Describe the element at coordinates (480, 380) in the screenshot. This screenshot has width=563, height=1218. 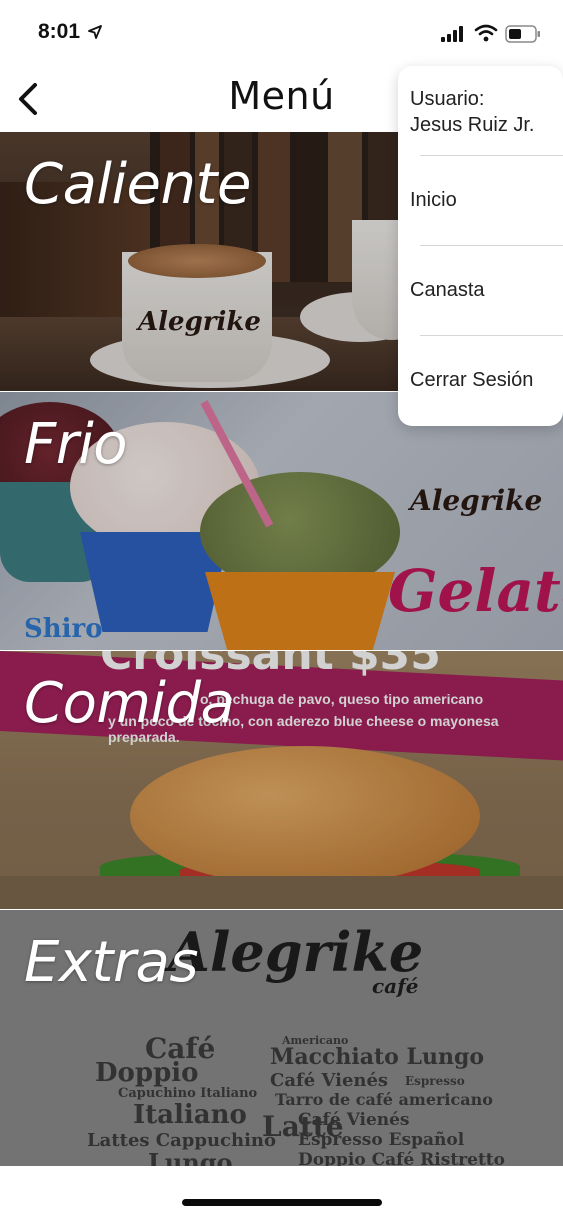
I see `menu-item-cerrar-sesion: Cerrar Sesión` at that location.